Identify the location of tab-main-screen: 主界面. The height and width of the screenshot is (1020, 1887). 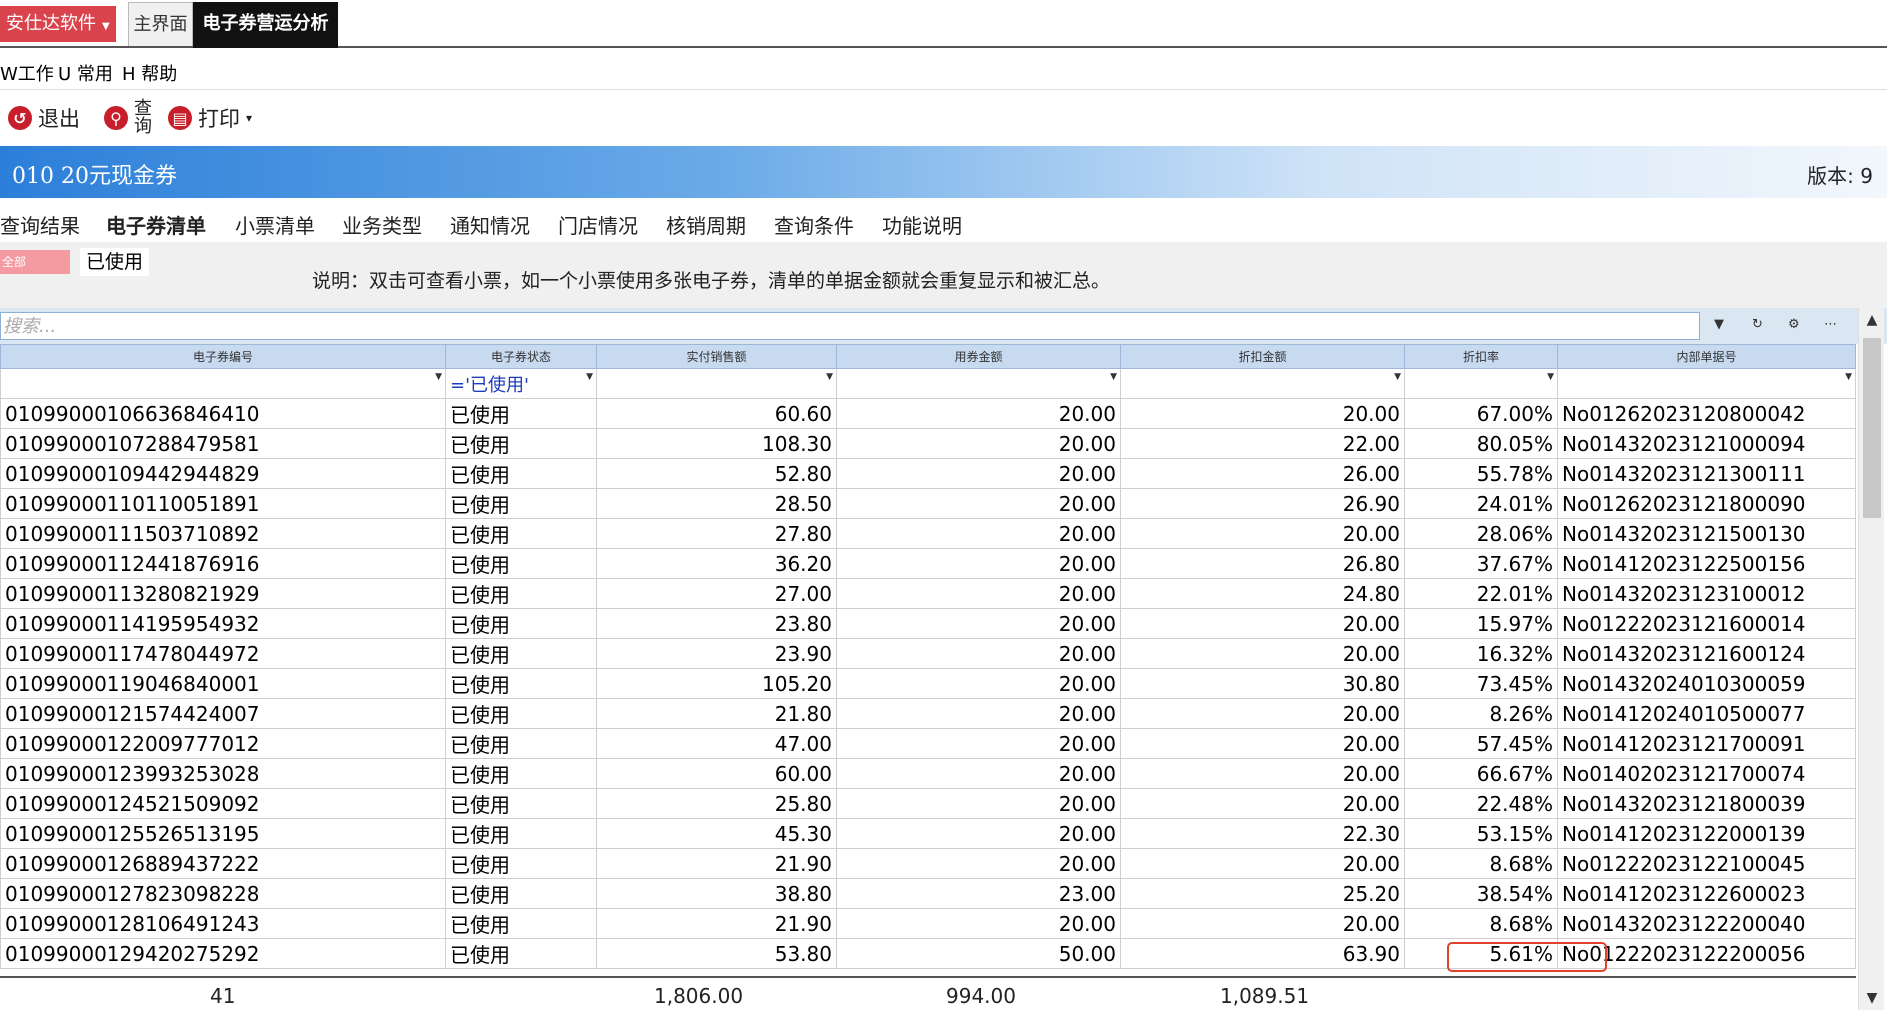
(160, 24).